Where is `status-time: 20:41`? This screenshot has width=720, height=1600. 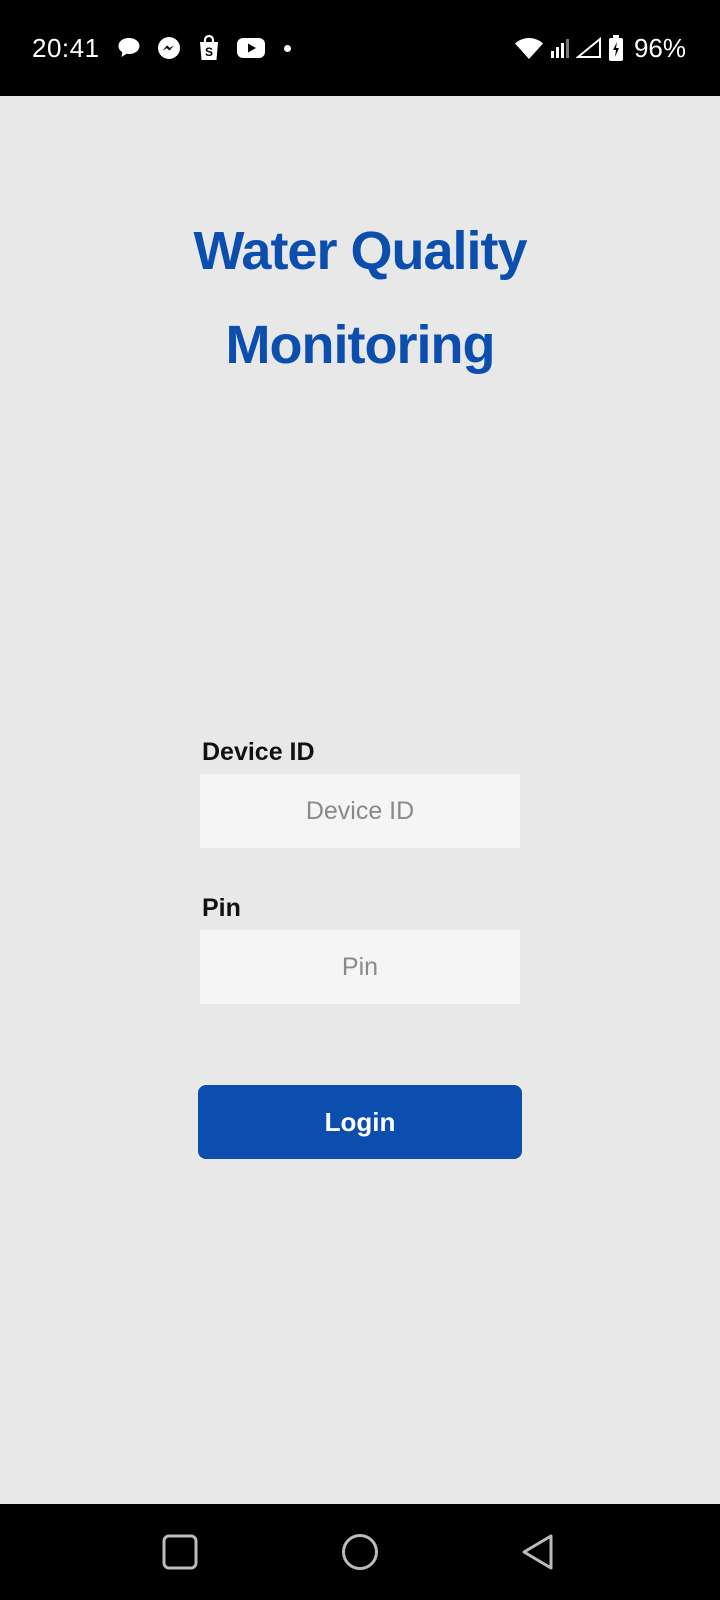 status-time: 20:41 is located at coordinates (66, 47).